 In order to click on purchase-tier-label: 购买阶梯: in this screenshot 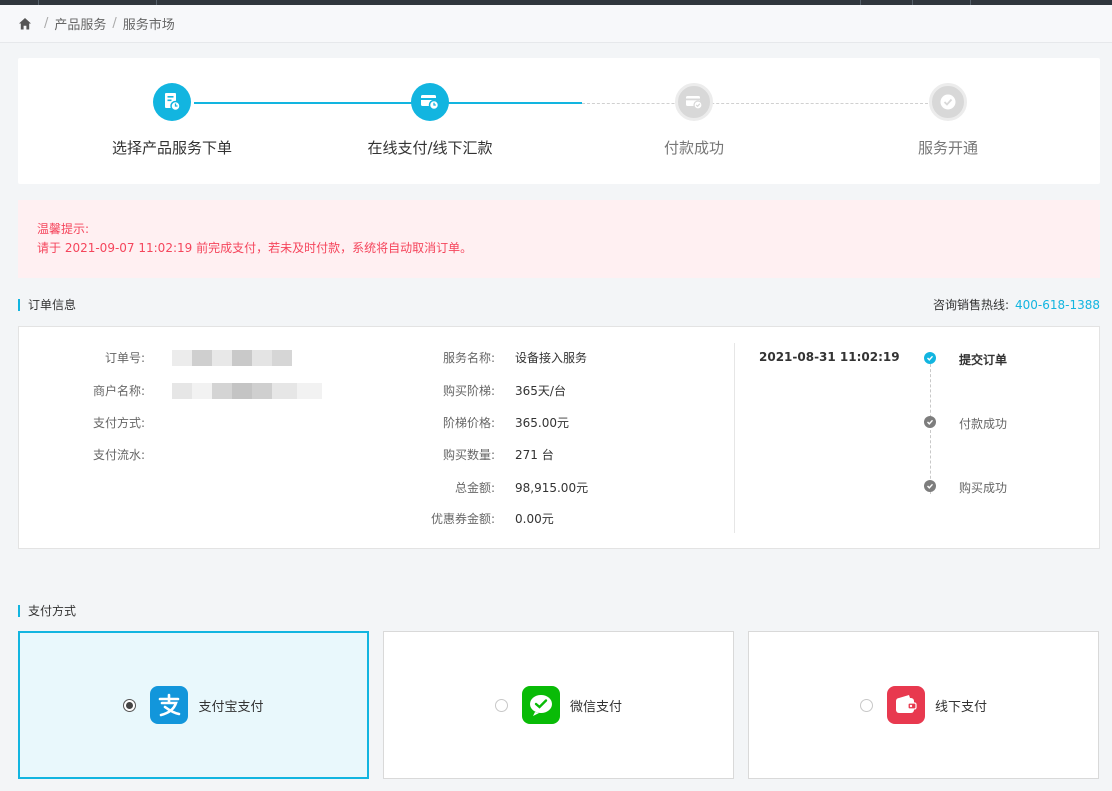, I will do `click(468, 391)`.